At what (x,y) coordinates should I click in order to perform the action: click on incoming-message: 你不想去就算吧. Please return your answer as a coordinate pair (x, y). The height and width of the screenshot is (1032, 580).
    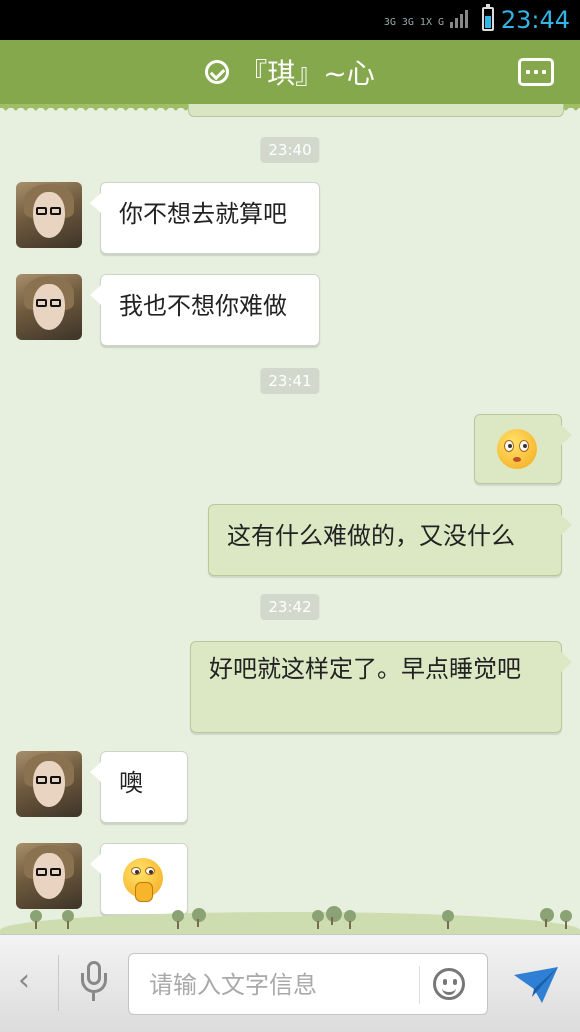
    Looking at the image, I should click on (205, 218).